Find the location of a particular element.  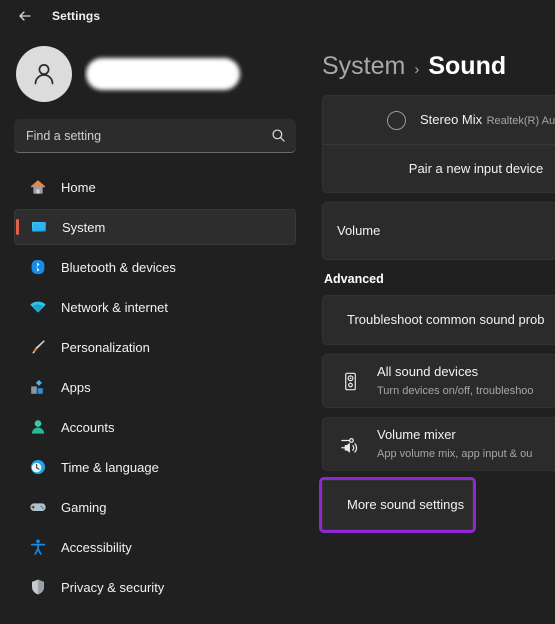

troubleshoot-card: Troubleshoot common sound prob is located at coordinates (438, 320).